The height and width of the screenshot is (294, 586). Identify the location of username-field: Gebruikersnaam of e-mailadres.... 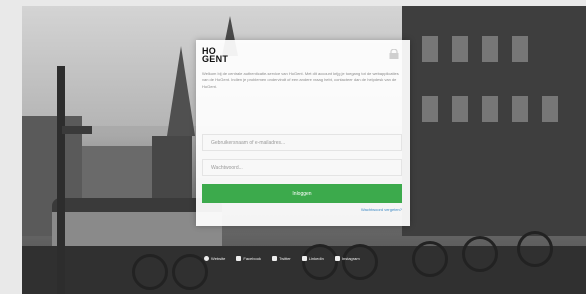
(302, 142).